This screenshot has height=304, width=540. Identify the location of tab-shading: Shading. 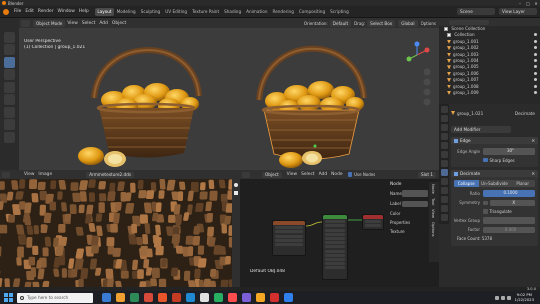
(233, 12).